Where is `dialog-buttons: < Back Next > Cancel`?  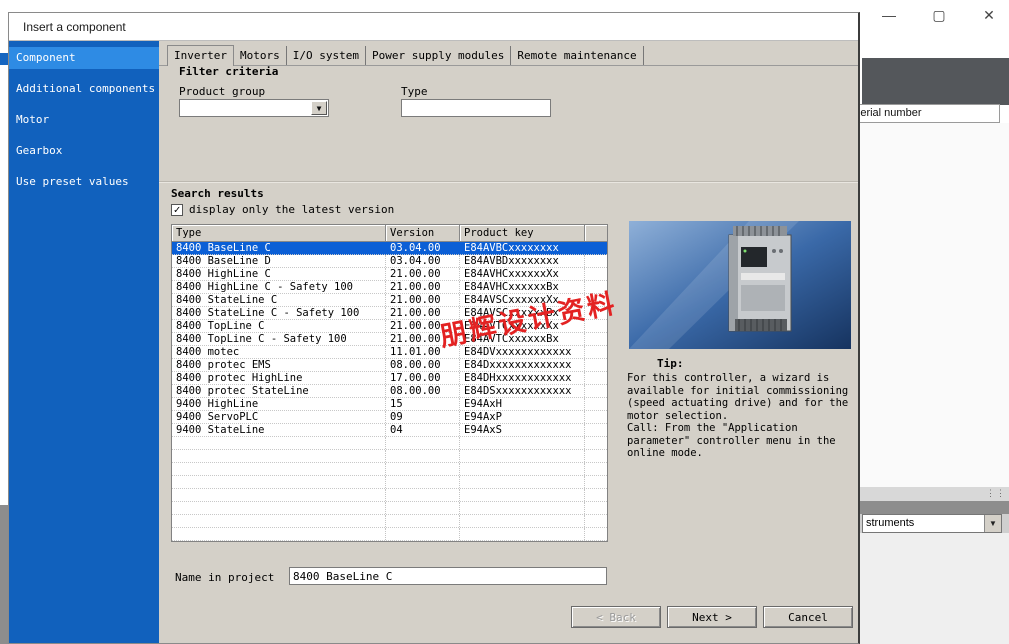
dialog-buttons: < Back Next > Cancel is located at coordinates (712, 617).